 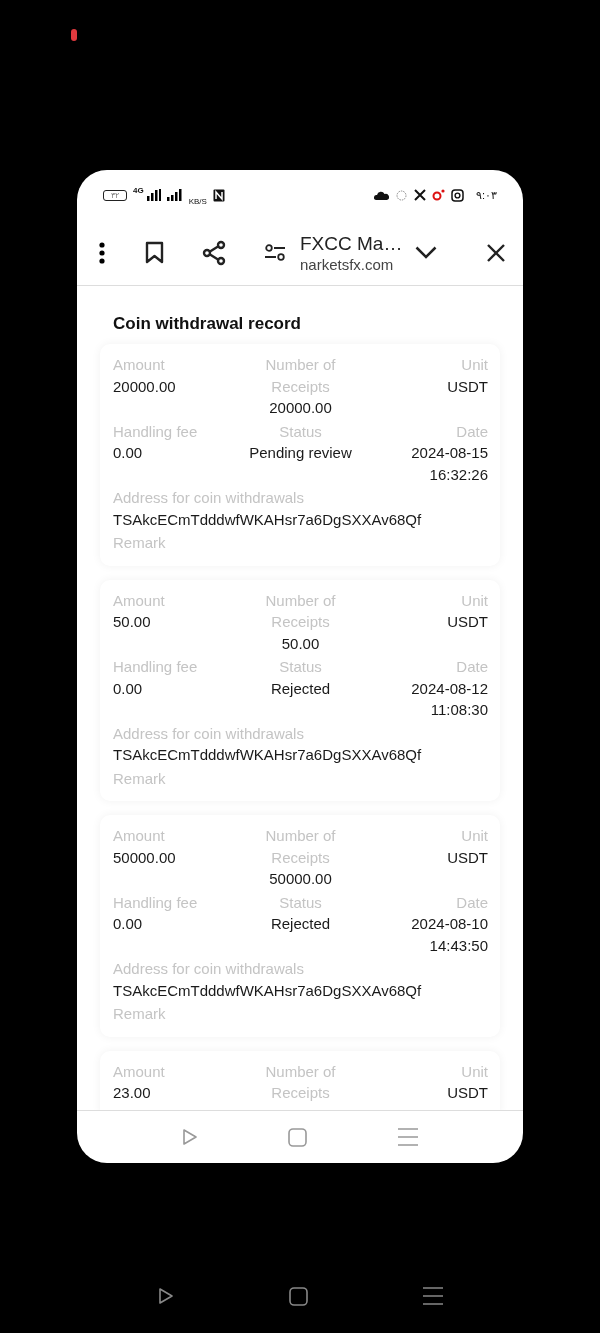 What do you see at coordinates (115, 195) in the screenshot?
I see `battery-level: ٣٢` at bounding box center [115, 195].